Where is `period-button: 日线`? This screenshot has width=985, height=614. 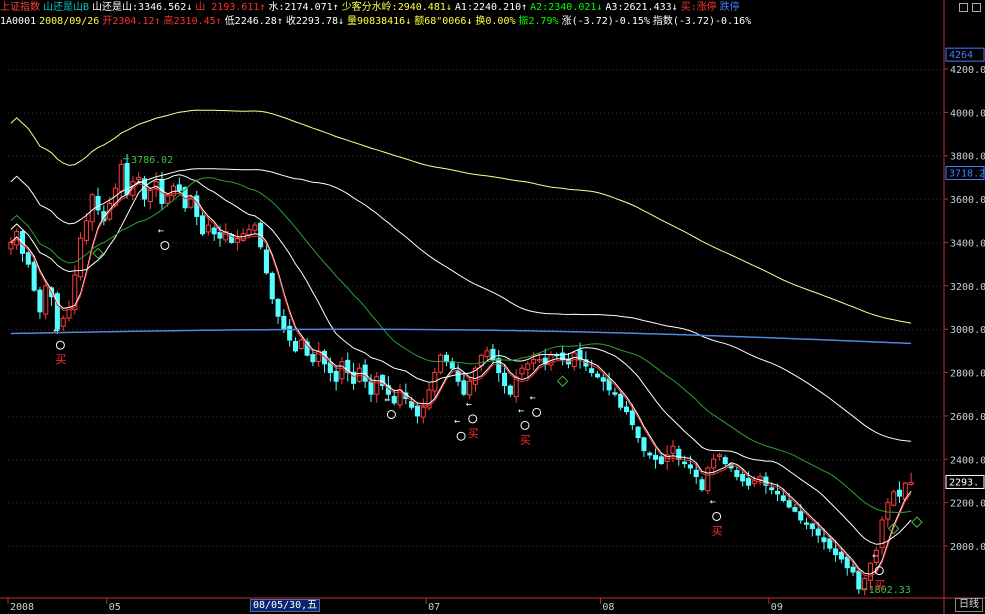
period-button: 日线 is located at coordinates (969, 605).